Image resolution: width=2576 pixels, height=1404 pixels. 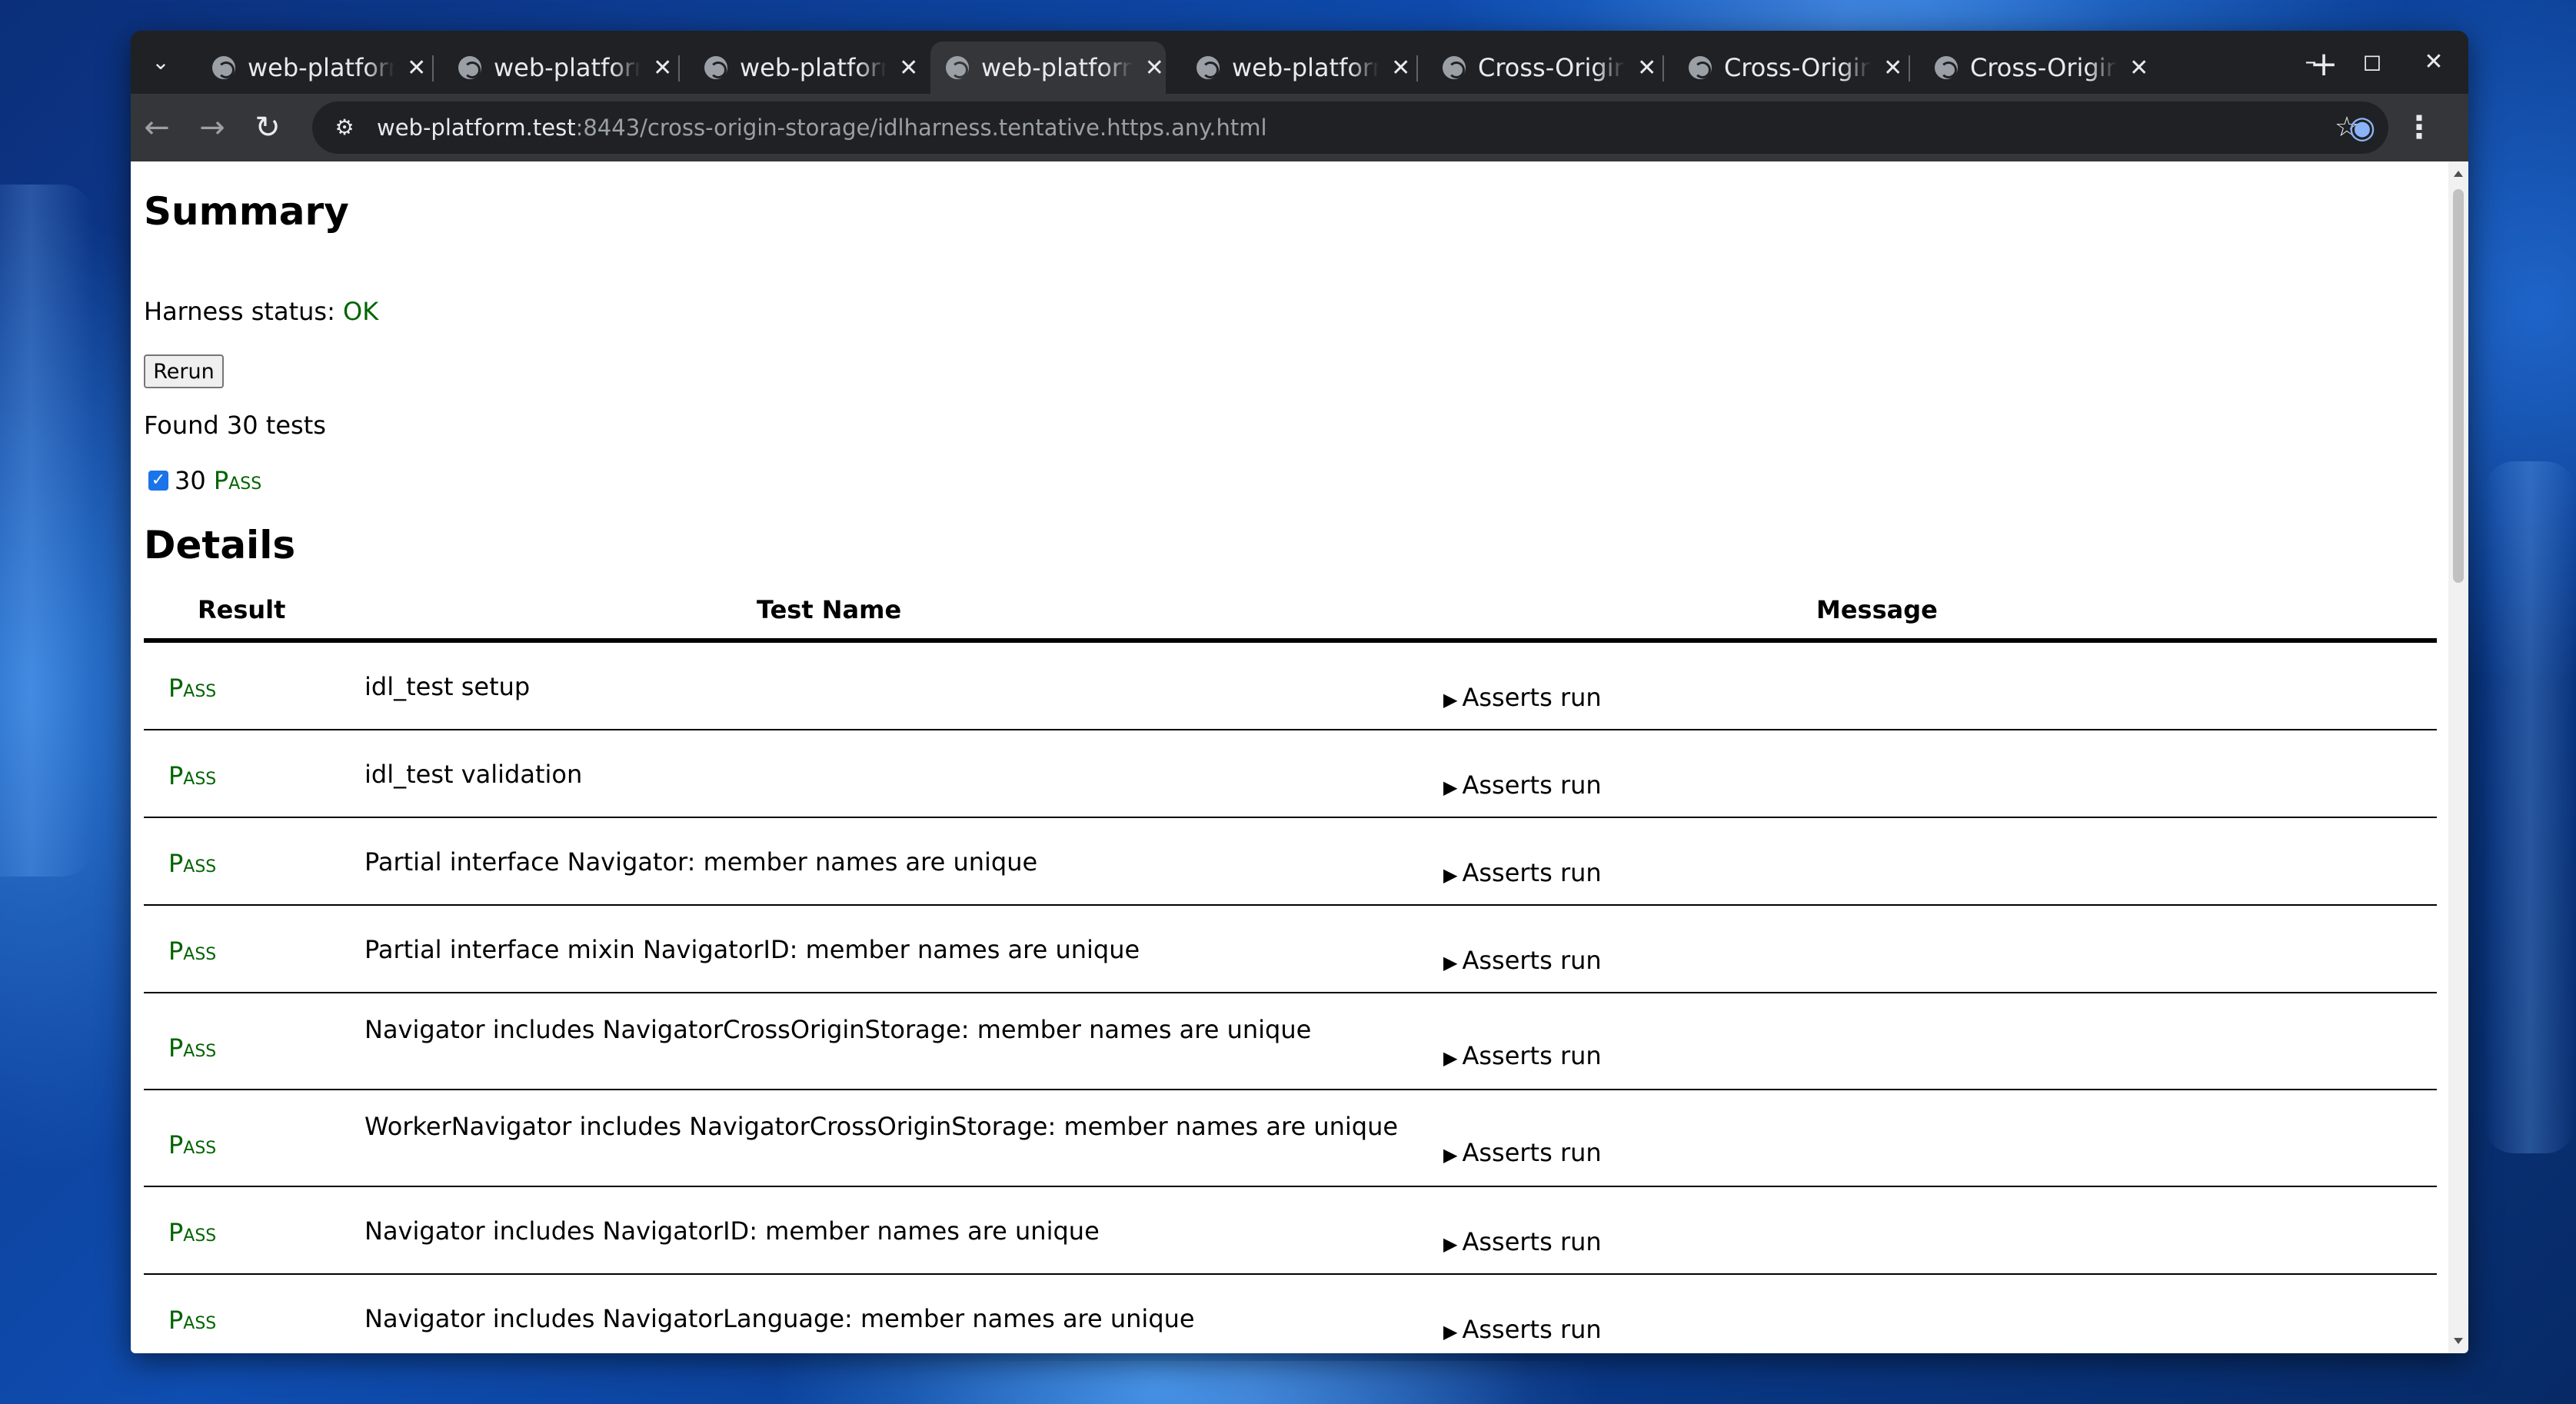 I want to click on found-tests-text: Found 30 tests, so click(x=235, y=425).